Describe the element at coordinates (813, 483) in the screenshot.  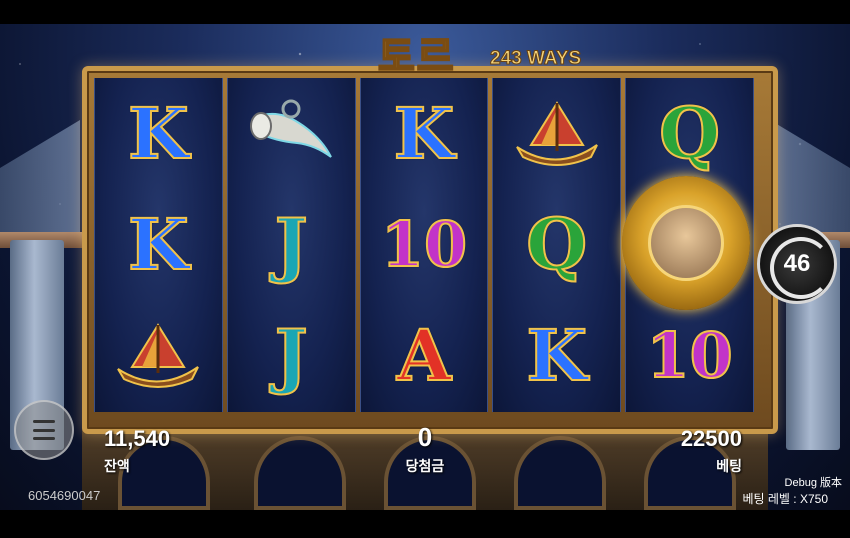
I see `debug-label: Debug 版本` at that location.